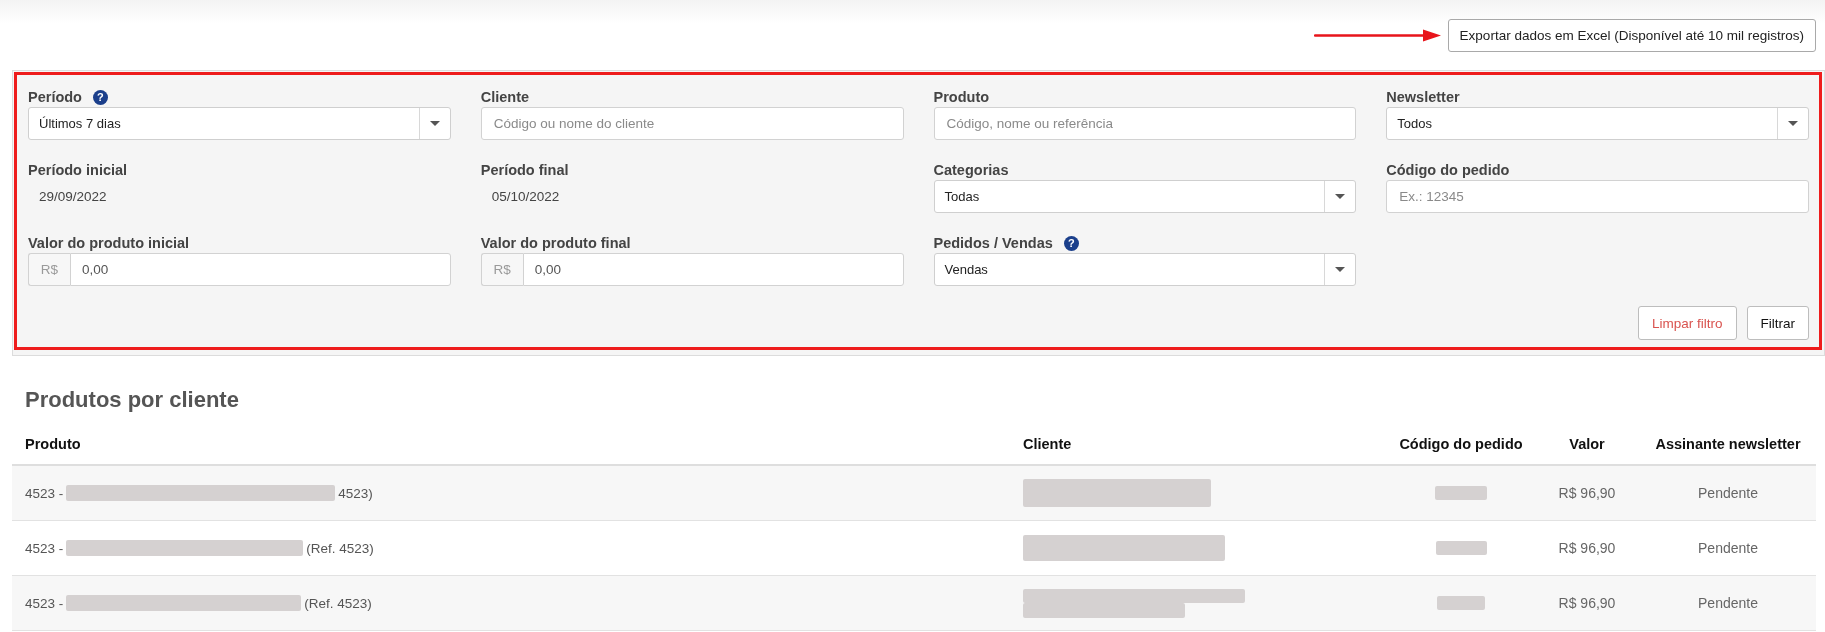 The height and width of the screenshot is (632, 1825). I want to click on field-label: Período final, so click(524, 170).